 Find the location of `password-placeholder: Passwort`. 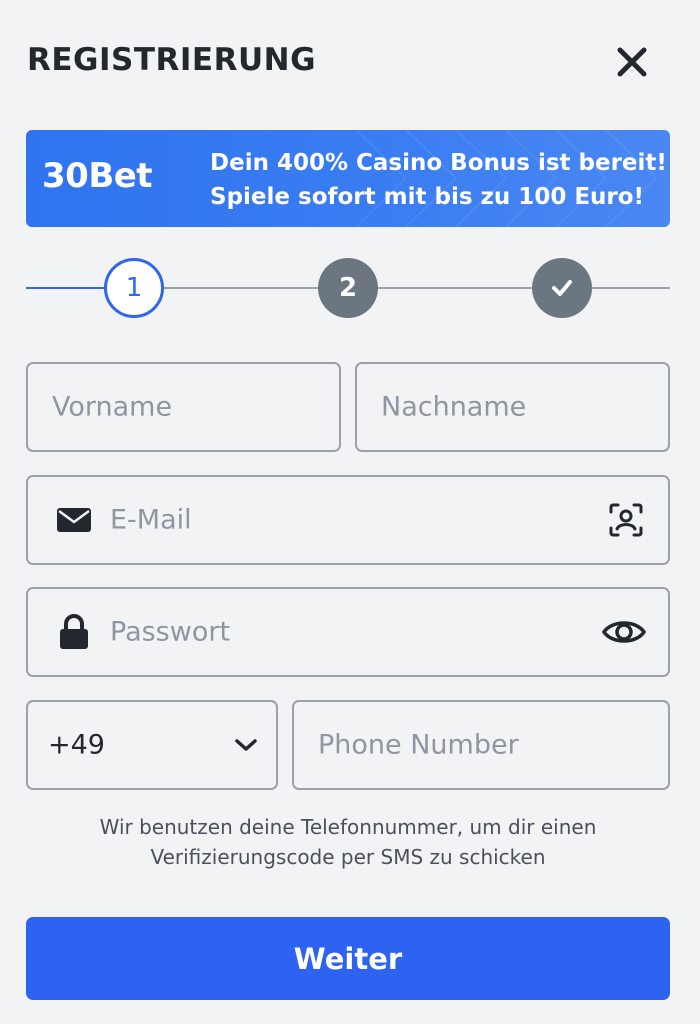

password-placeholder: Passwort is located at coordinates (170, 632).